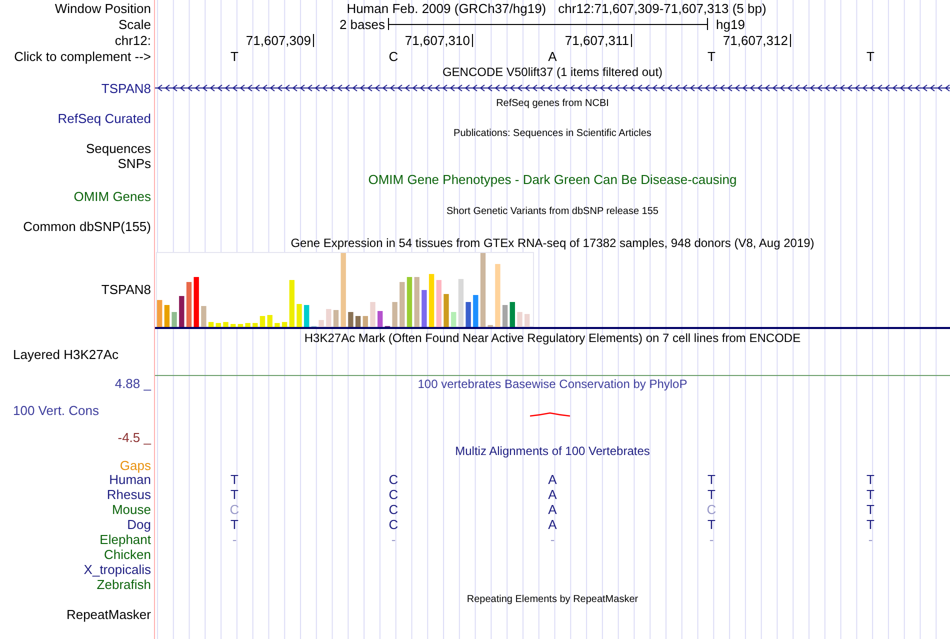 Image resolution: width=950 pixels, height=639 pixels. I want to click on species-label: Dog, so click(139, 524).